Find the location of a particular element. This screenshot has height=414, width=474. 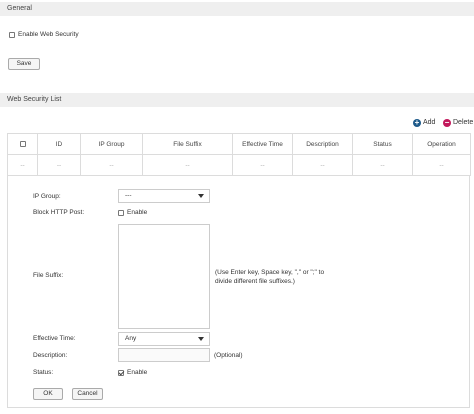

minus-circle-icon: − is located at coordinates (447, 122).